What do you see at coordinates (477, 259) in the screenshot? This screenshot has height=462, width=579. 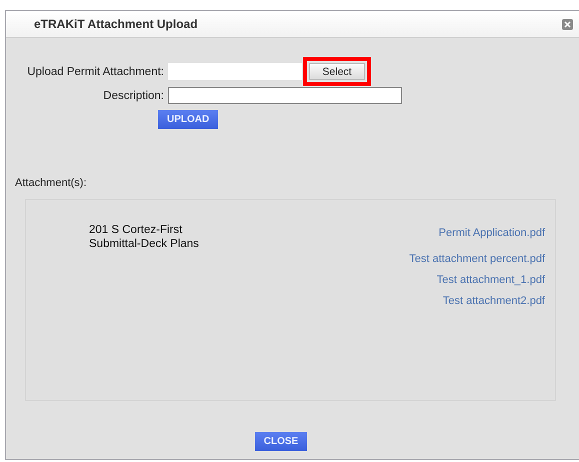 I see `file-link: Test attachment percent.pdf` at bounding box center [477, 259].